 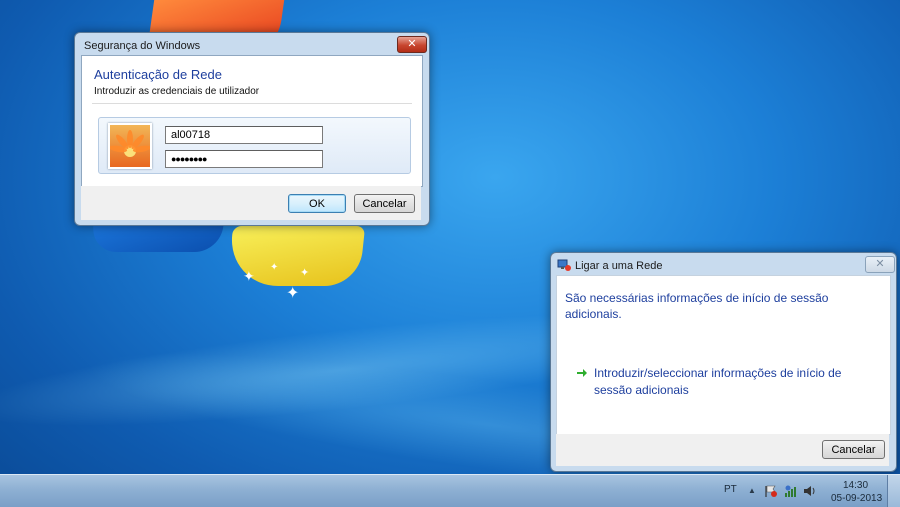 I want to click on network-icon, so click(x=564, y=265).